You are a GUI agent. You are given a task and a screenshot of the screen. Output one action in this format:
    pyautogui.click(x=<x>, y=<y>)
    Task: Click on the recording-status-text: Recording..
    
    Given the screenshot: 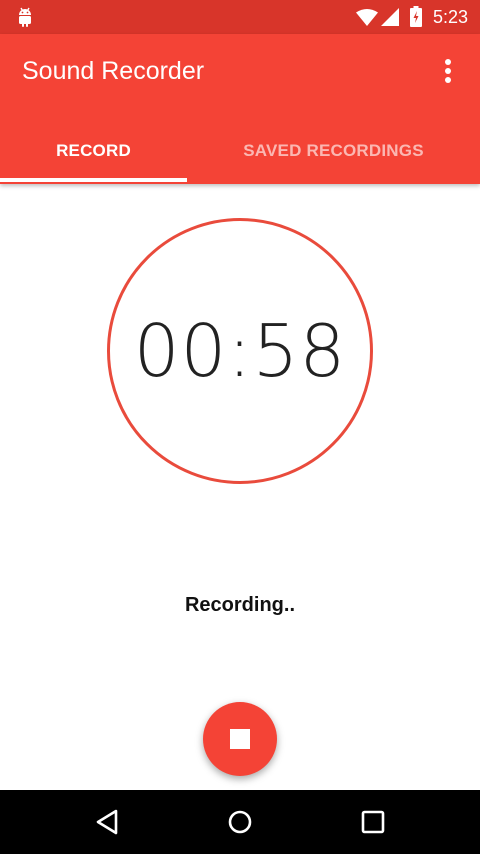 What is the action you would take?
    pyautogui.click(x=239, y=605)
    